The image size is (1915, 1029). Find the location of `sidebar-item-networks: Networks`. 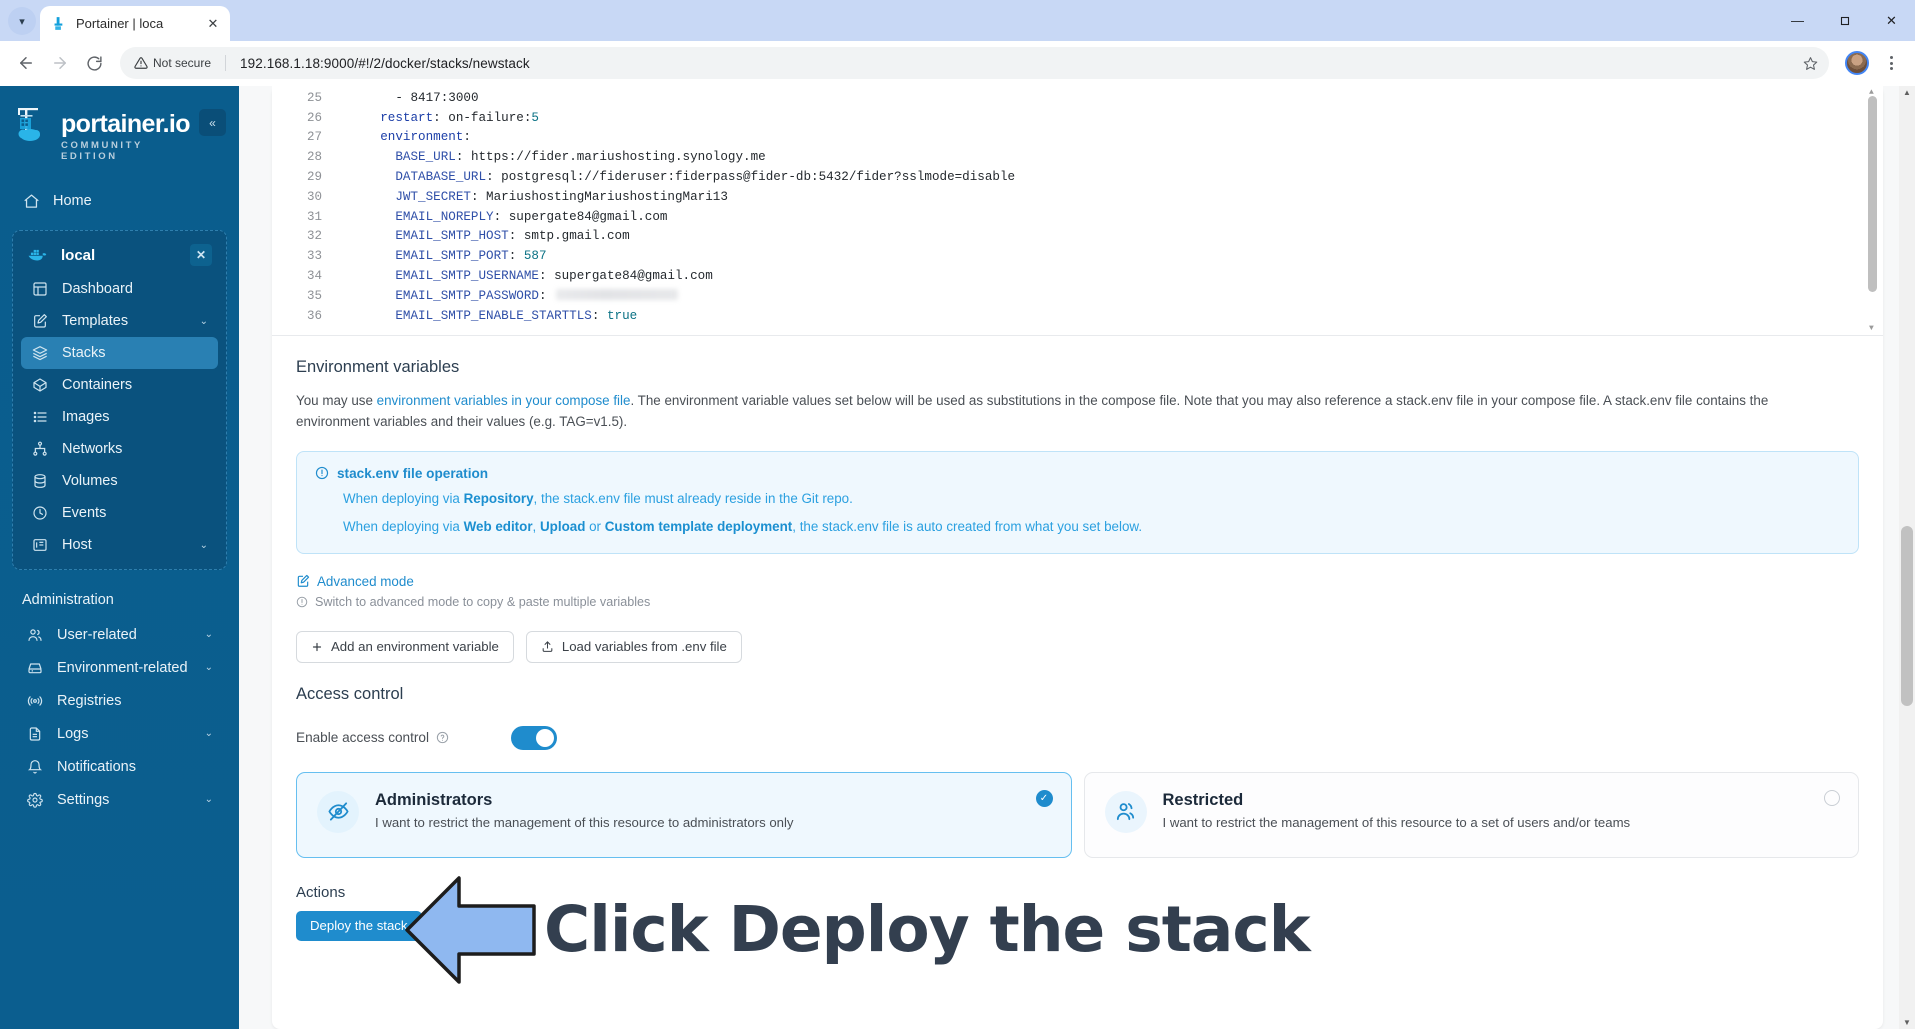

sidebar-item-networks: Networks is located at coordinates (119, 449).